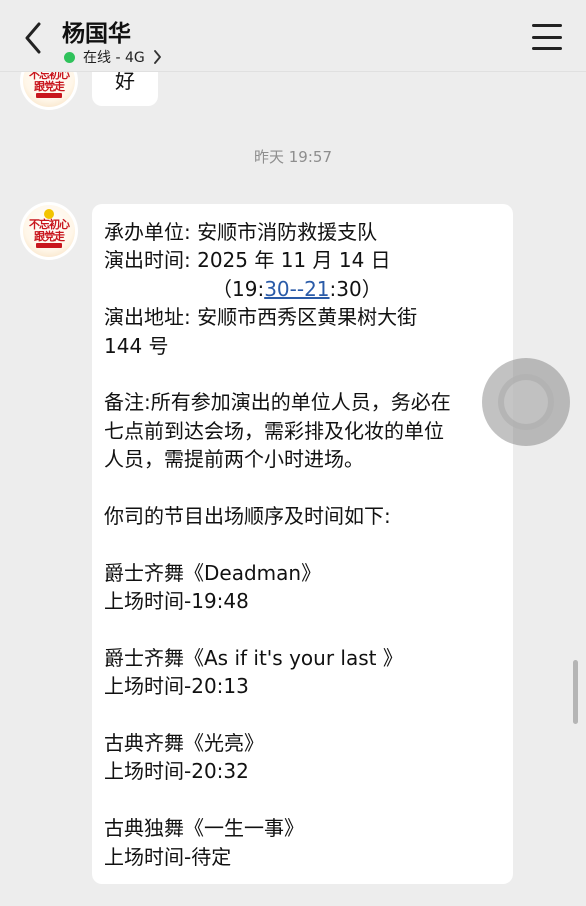 The height and width of the screenshot is (906, 586). I want to click on assistive-touch-button, so click(526, 402).